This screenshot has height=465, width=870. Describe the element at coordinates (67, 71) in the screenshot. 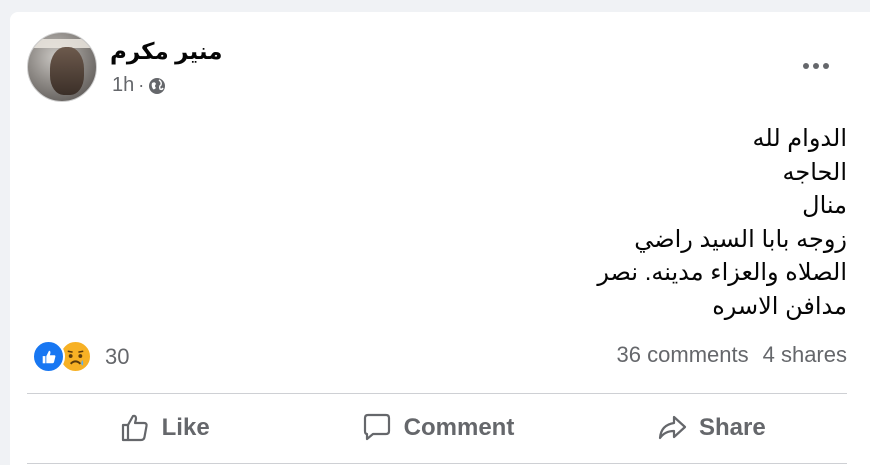

I see `avatar-portrait` at that location.